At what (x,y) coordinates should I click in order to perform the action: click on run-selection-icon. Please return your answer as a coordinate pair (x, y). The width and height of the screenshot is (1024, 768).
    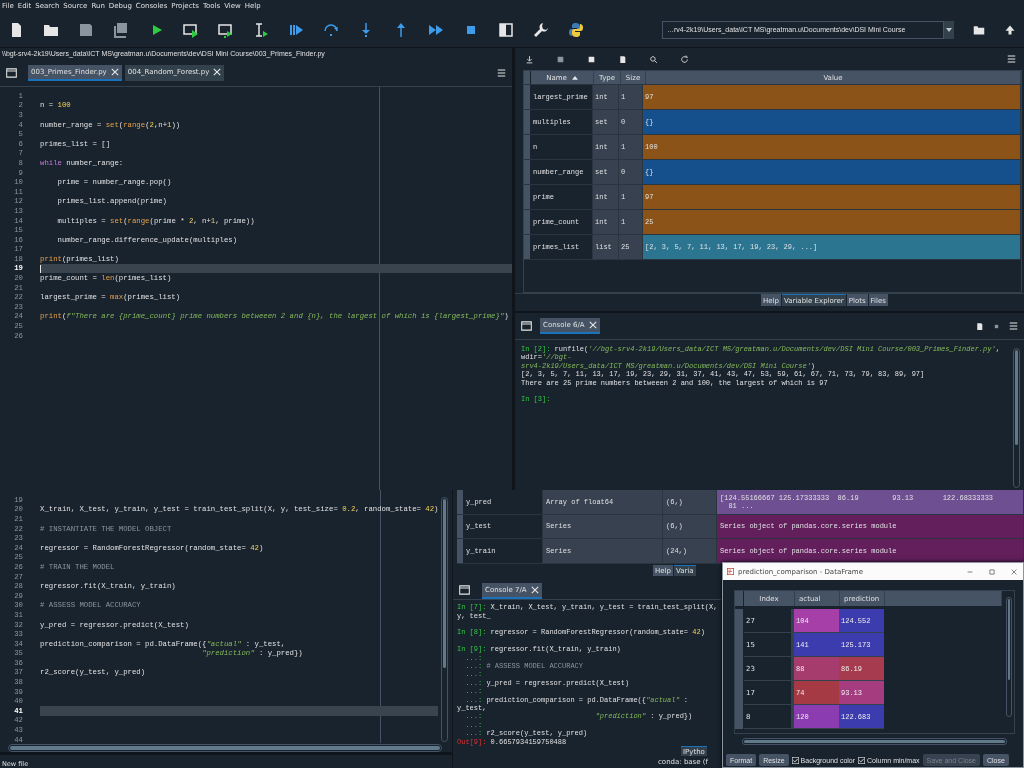
    Looking at the image, I should click on (261, 29).